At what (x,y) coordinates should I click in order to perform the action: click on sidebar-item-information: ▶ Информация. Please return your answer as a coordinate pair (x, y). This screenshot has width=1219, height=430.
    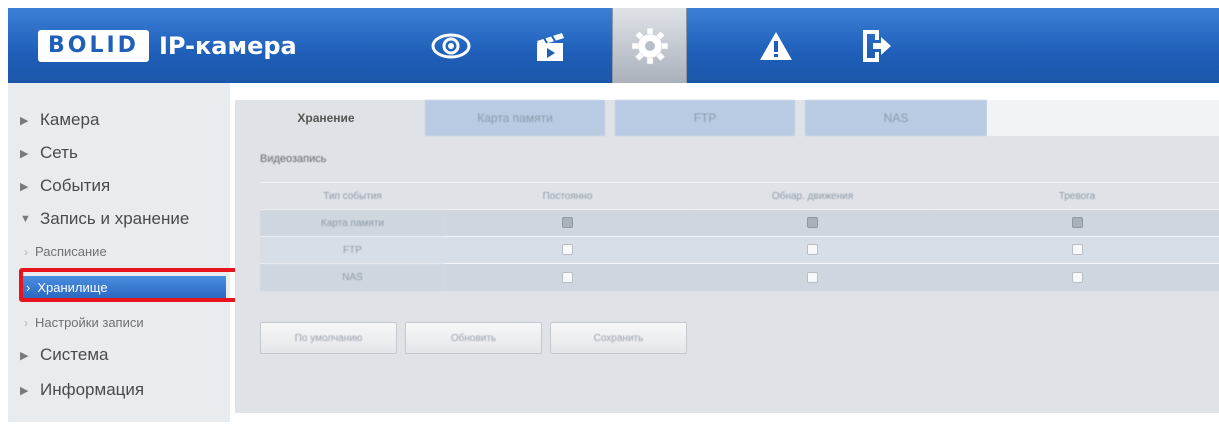
    Looking at the image, I should click on (82, 390).